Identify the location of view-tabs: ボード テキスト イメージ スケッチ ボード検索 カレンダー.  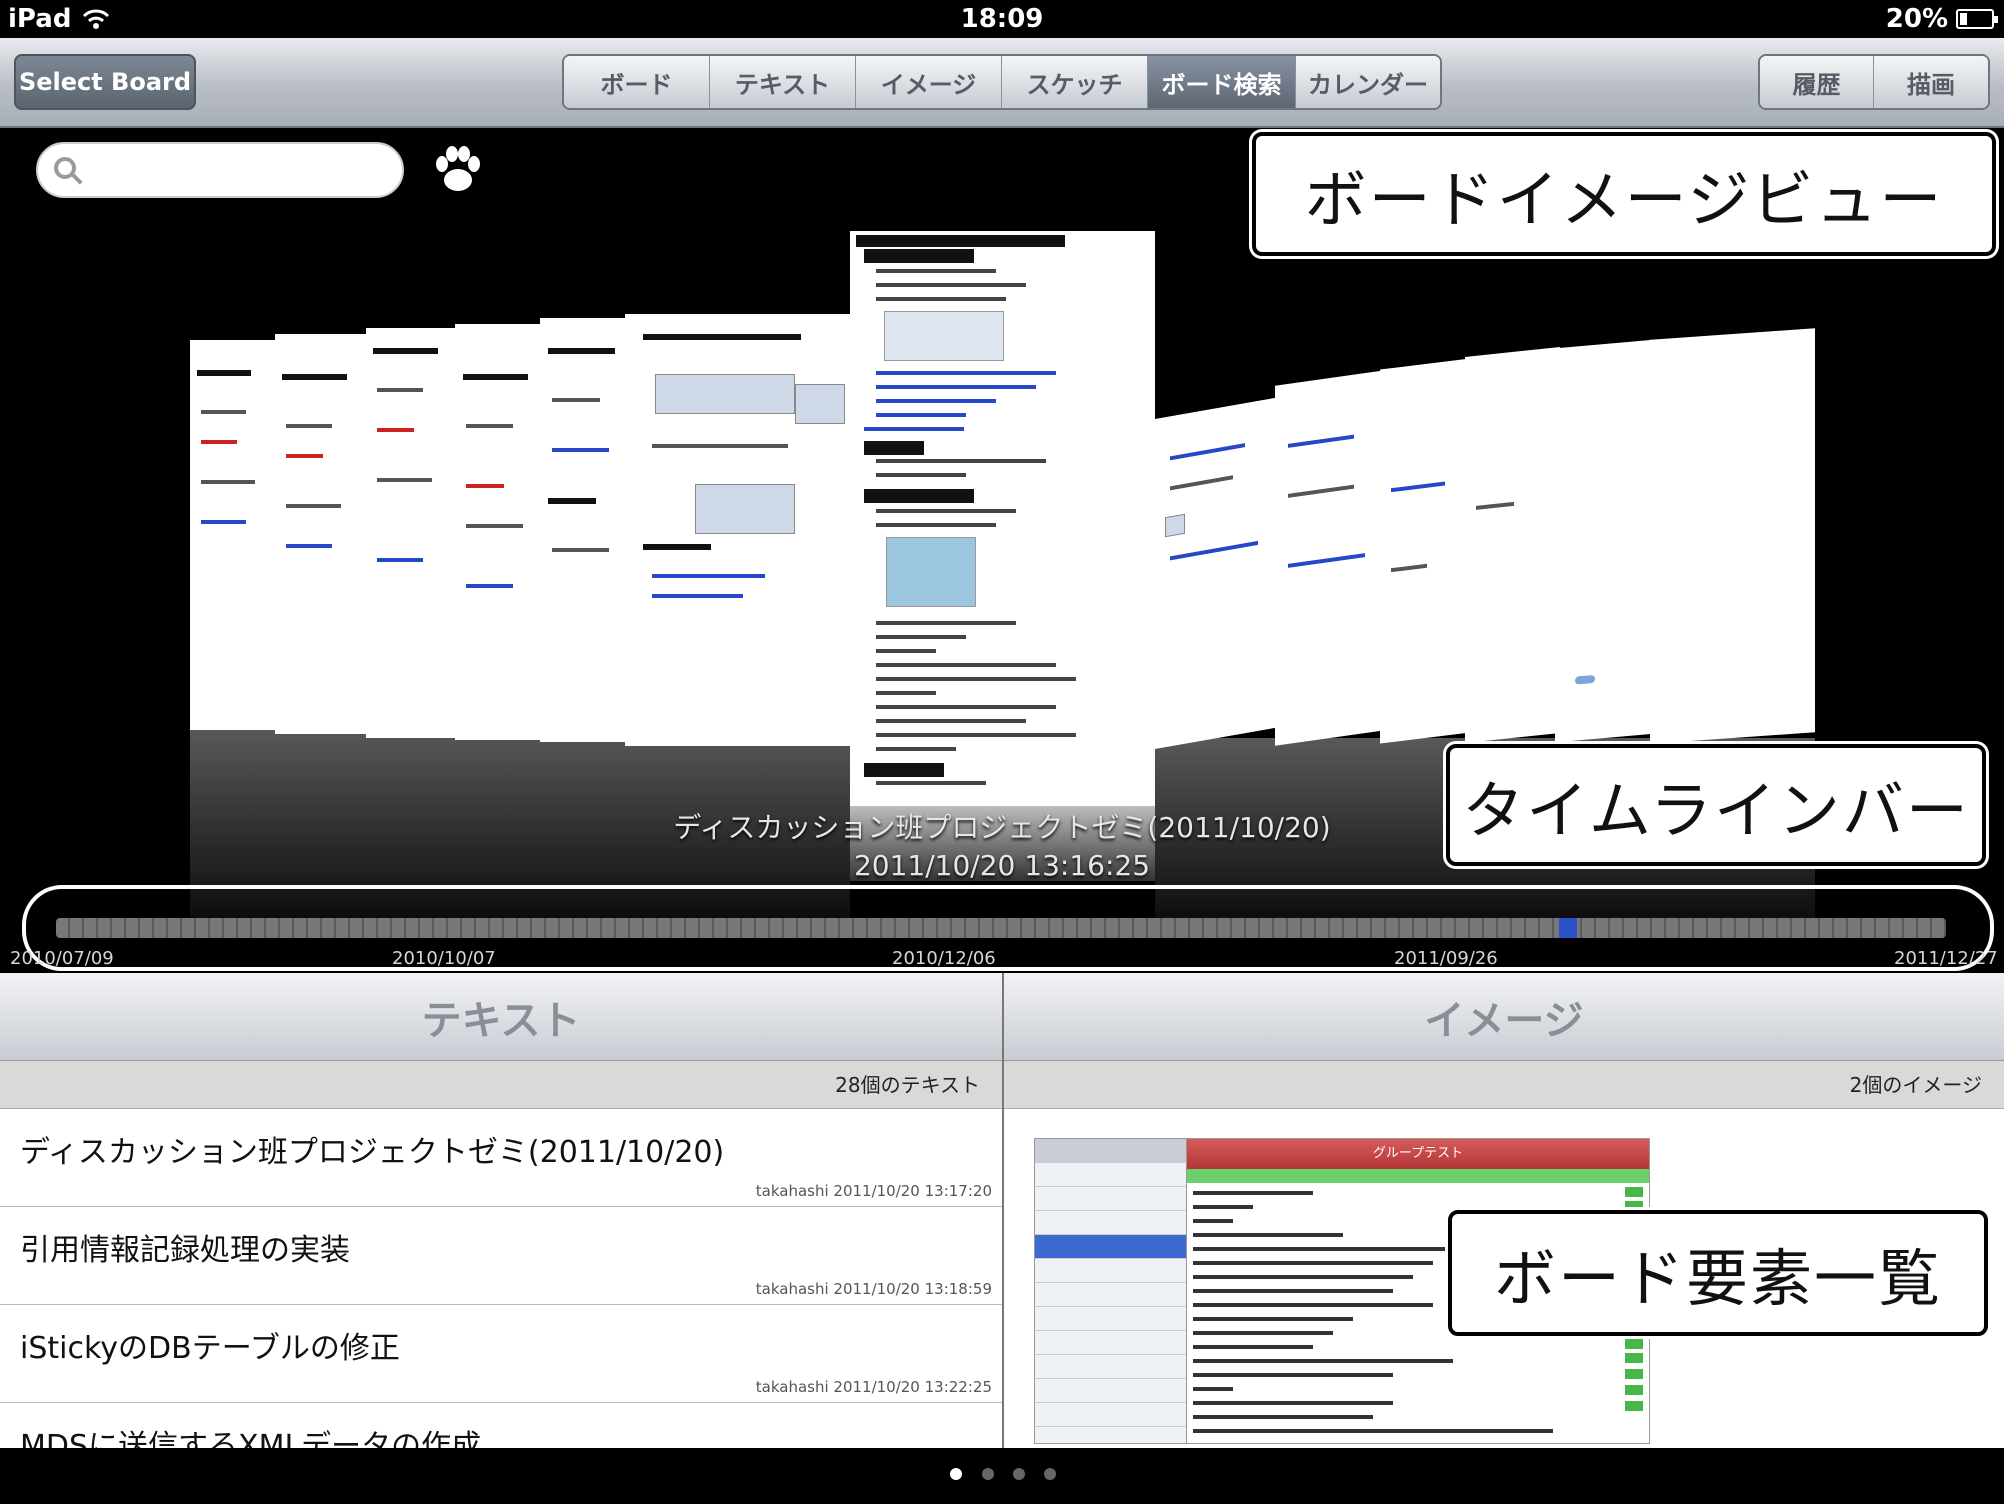
(1002, 82).